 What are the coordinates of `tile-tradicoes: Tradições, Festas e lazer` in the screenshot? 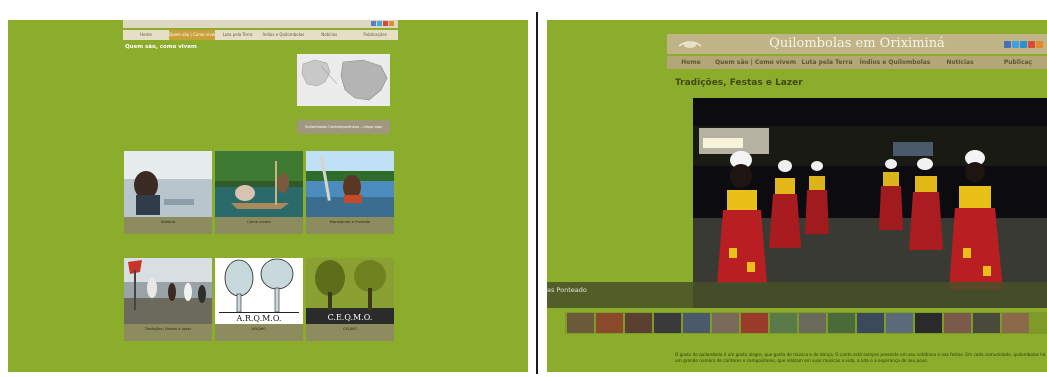 It's located at (168, 299).